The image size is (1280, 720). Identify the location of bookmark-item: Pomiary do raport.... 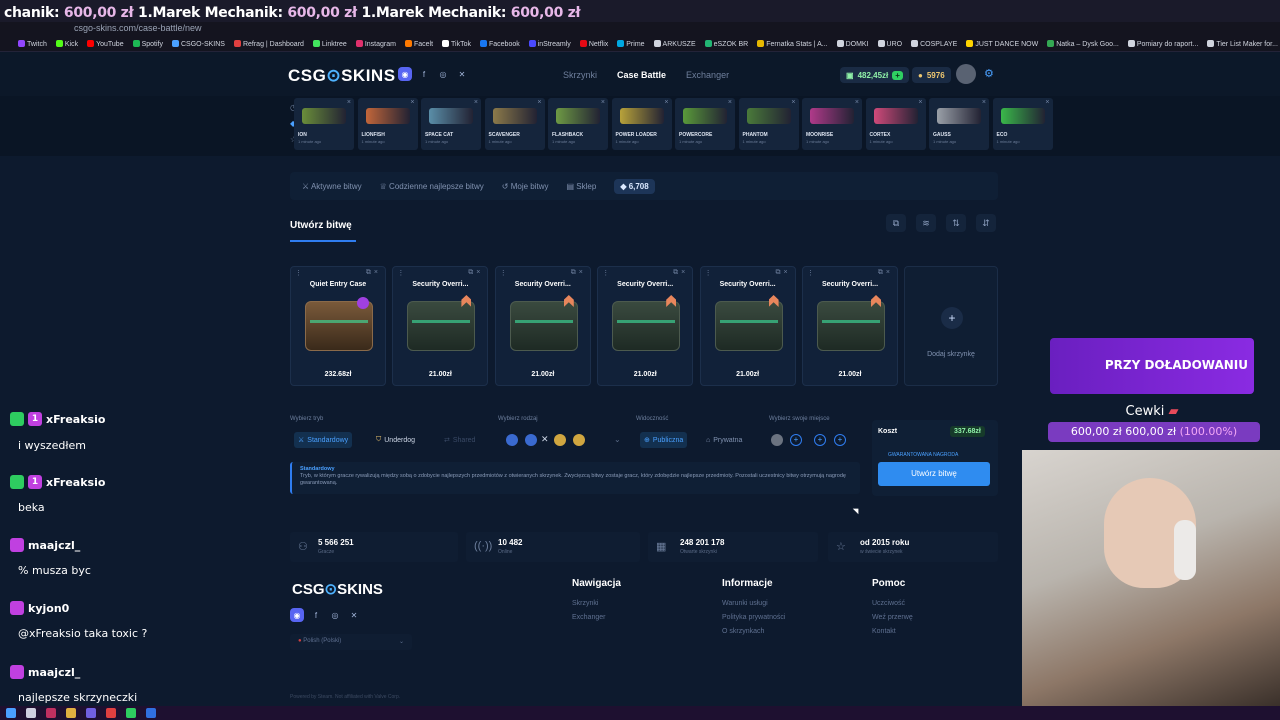
(1162, 43).